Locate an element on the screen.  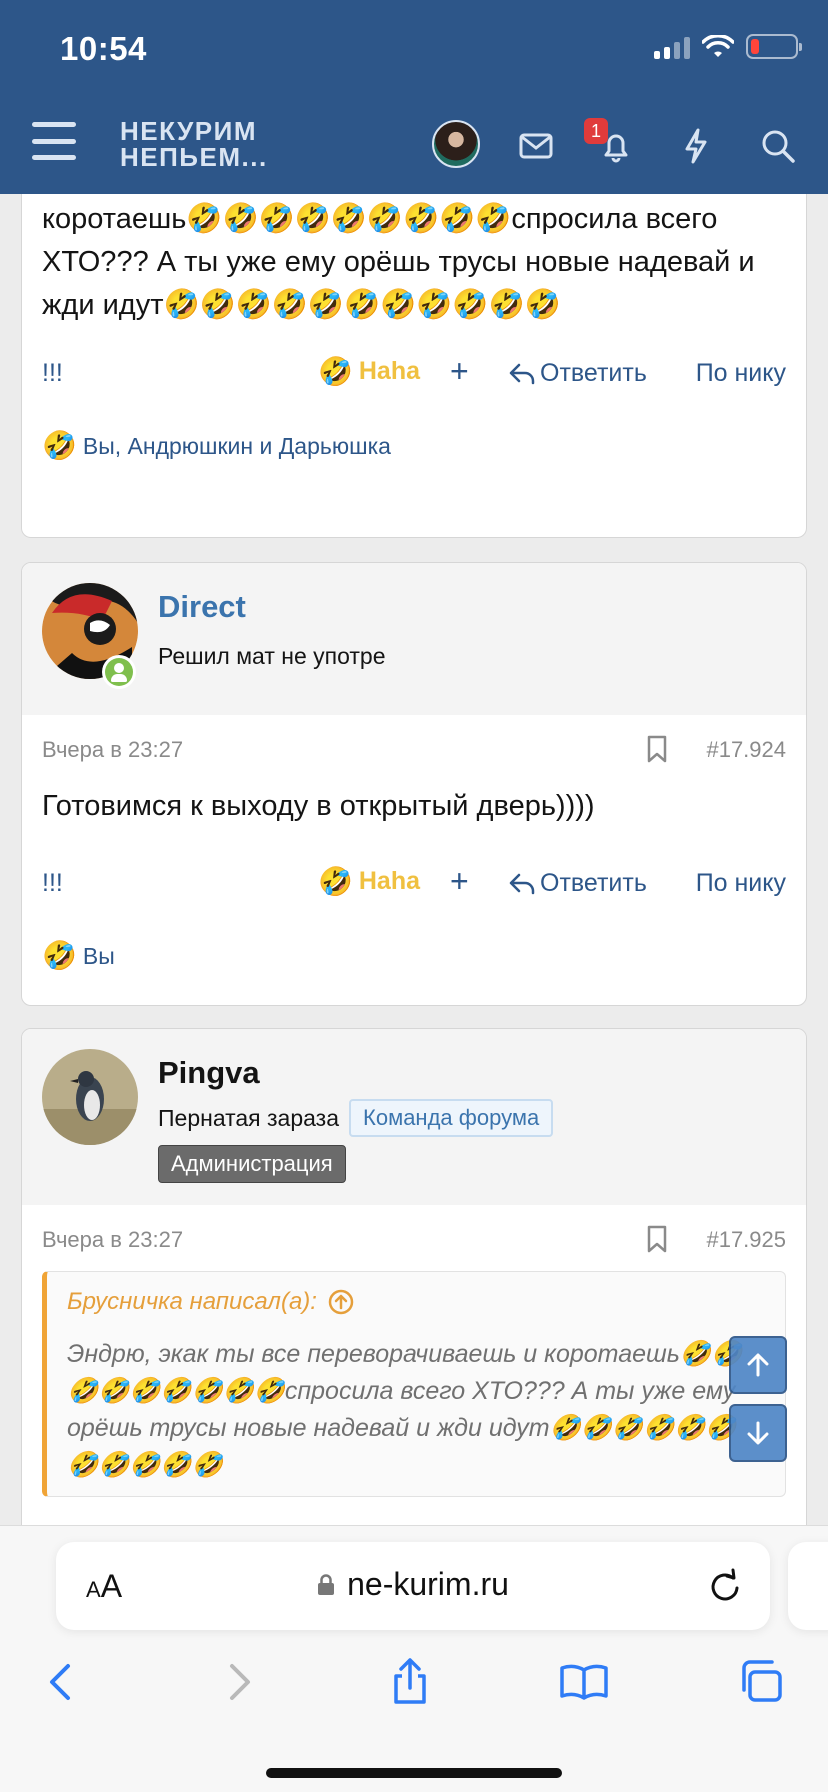
post-author-block: Direct Решил мат не употре is located at coordinates (414, 639).